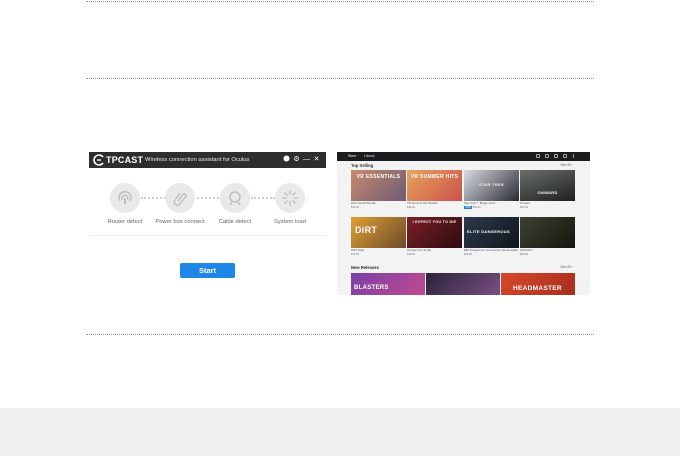 The height and width of the screenshot is (456, 680). Describe the element at coordinates (365, 267) in the screenshot. I see `new-releases-heading: New Releases` at that location.